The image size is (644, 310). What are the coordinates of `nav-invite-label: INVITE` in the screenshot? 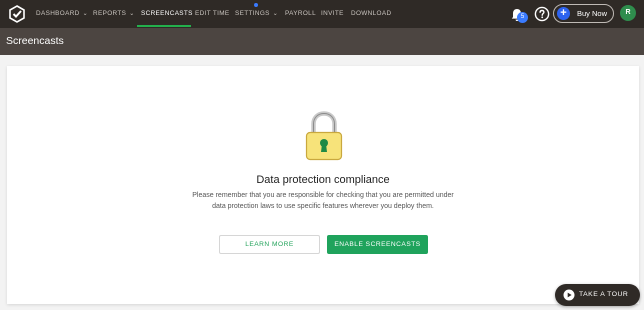 It's located at (332, 13).